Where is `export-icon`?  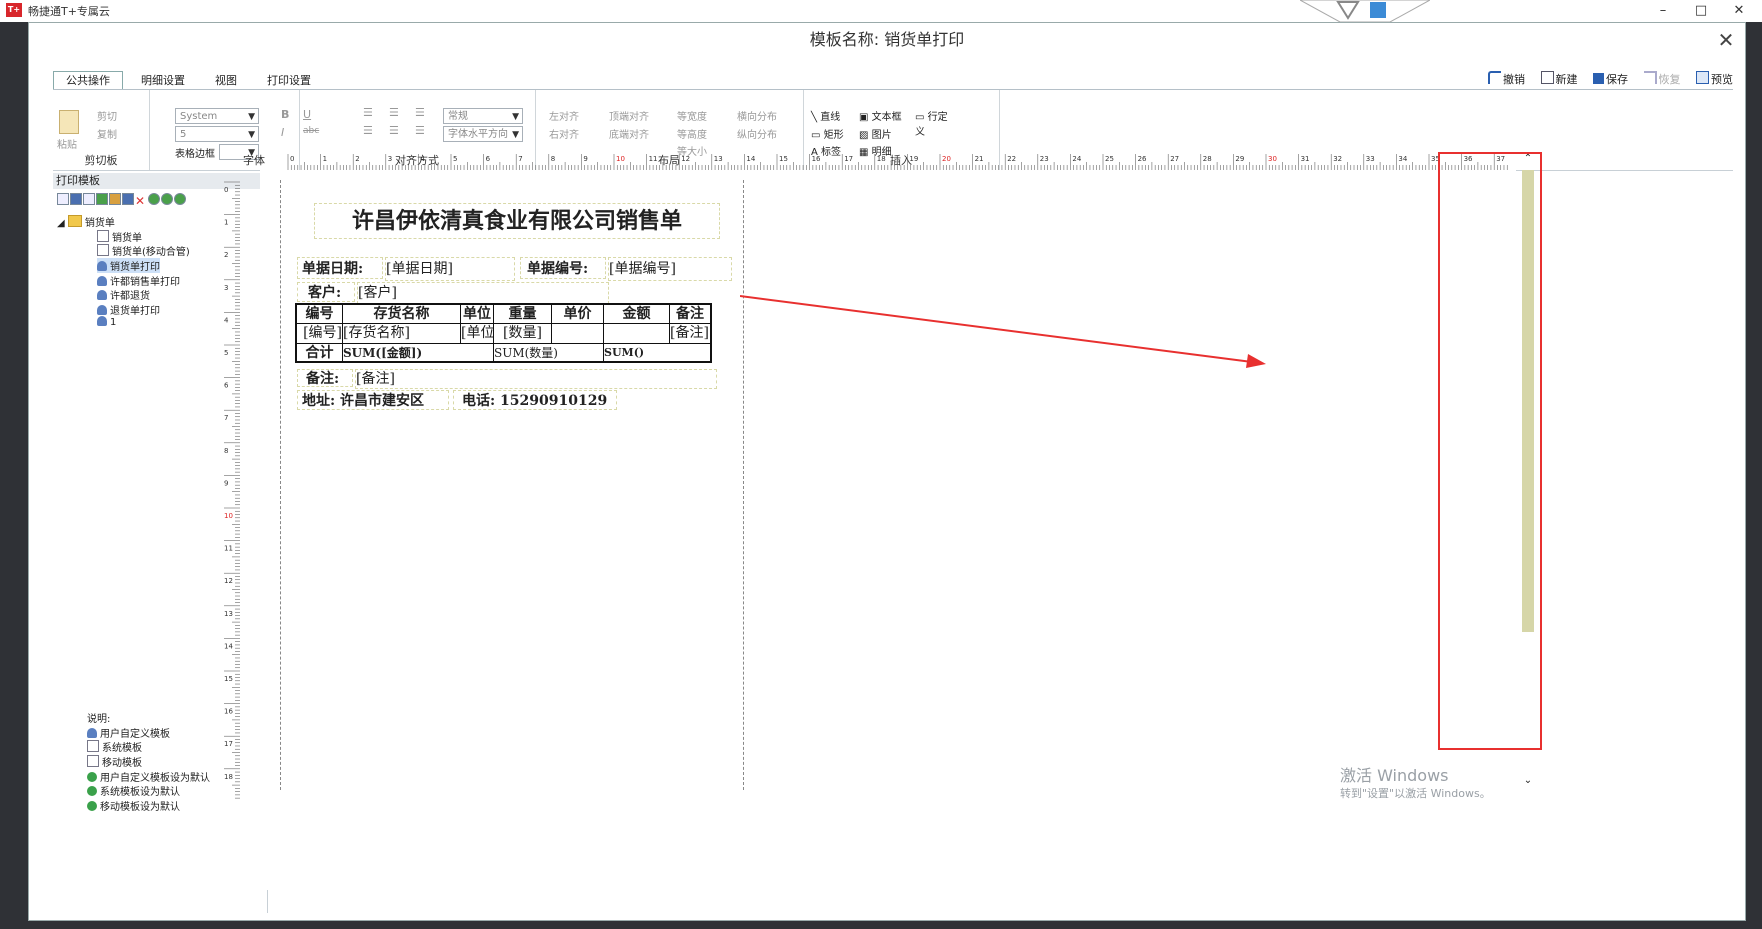
export-icon is located at coordinates (167, 199).